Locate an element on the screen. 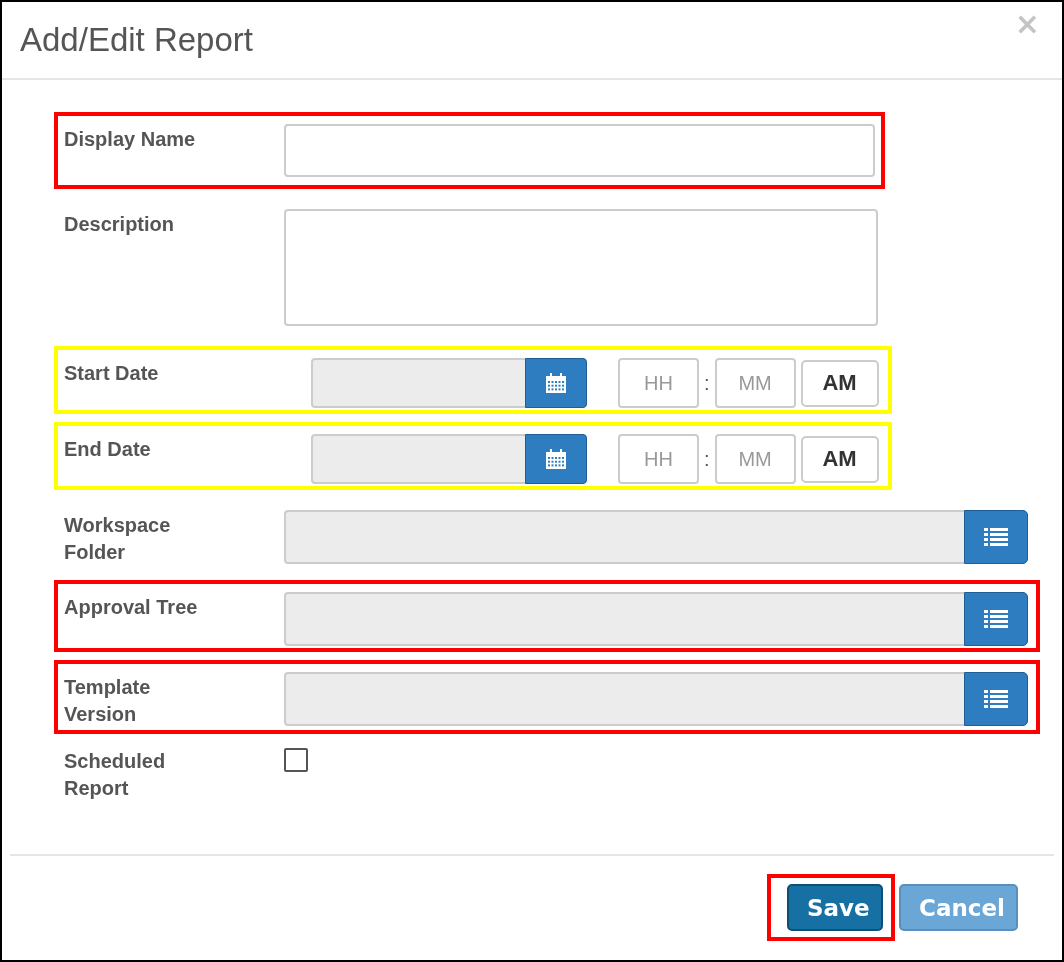  save-button: Save is located at coordinates (835, 907).